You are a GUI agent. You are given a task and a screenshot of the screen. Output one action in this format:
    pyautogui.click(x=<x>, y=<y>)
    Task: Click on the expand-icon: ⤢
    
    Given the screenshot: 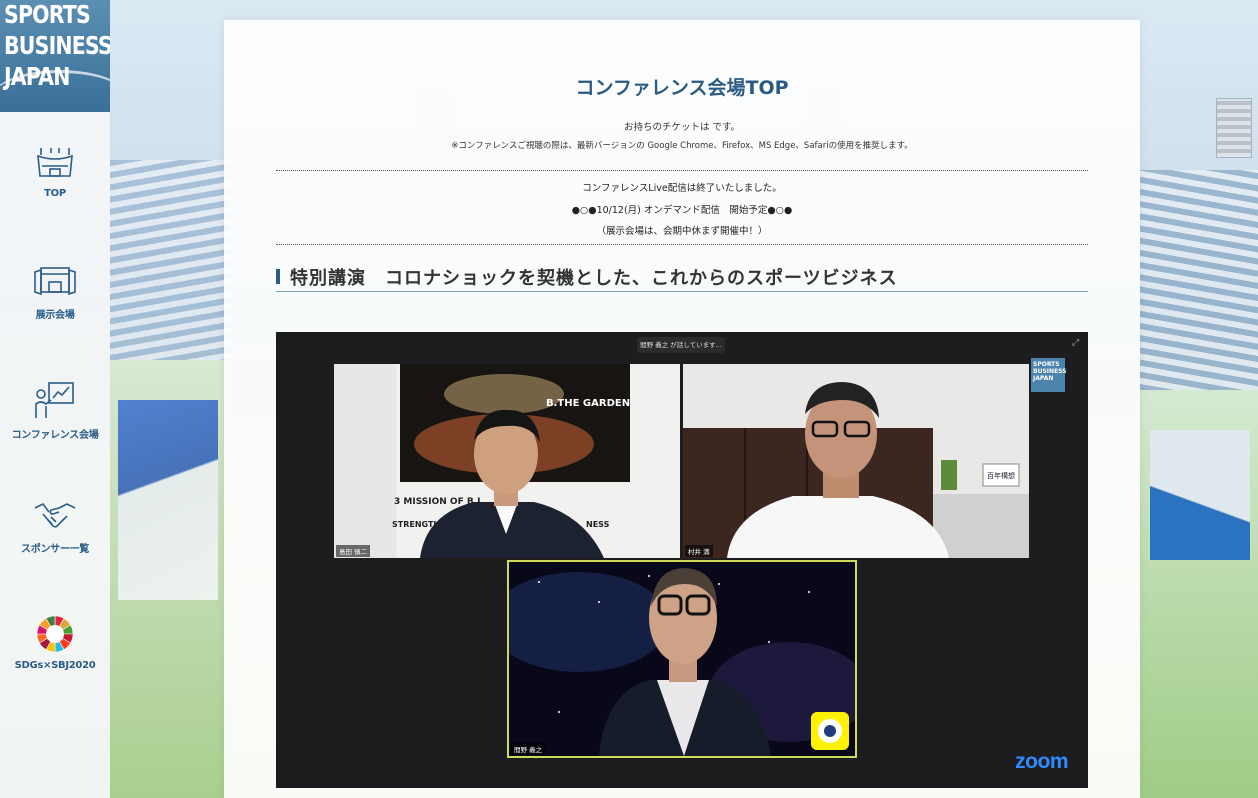 What is the action you would take?
    pyautogui.click(x=1077, y=343)
    